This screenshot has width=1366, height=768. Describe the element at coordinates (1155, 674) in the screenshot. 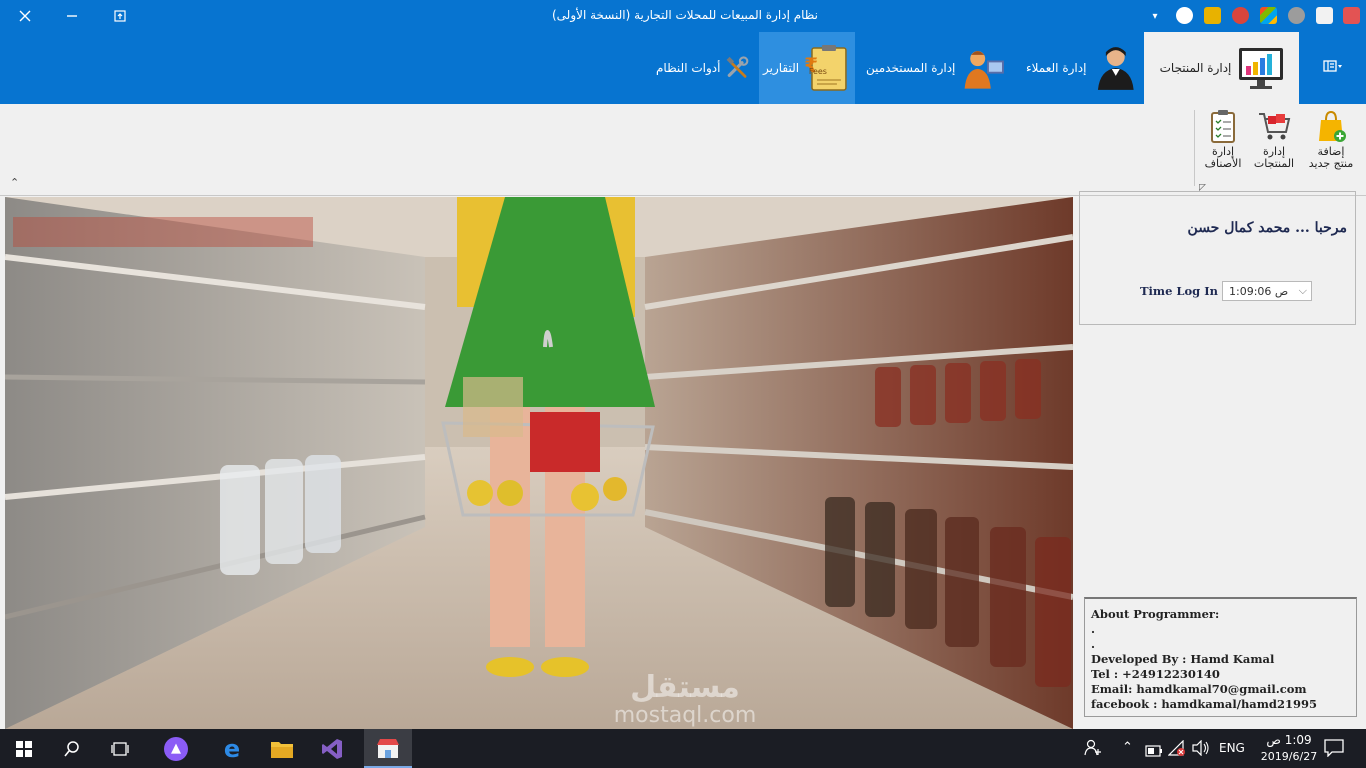

I see `about-tel: Tel : +24912230140` at that location.